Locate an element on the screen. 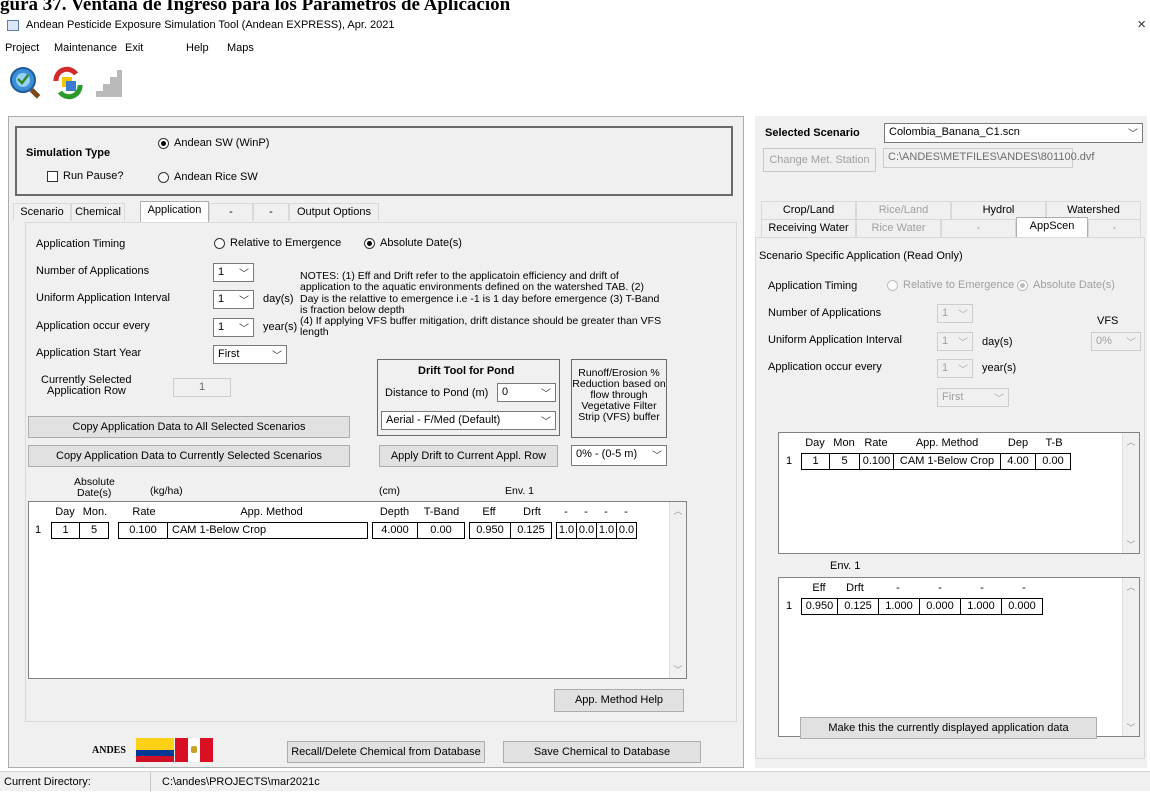 The width and height of the screenshot is (1150, 792). tab-chemical: Chemical is located at coordinates (98, 212).